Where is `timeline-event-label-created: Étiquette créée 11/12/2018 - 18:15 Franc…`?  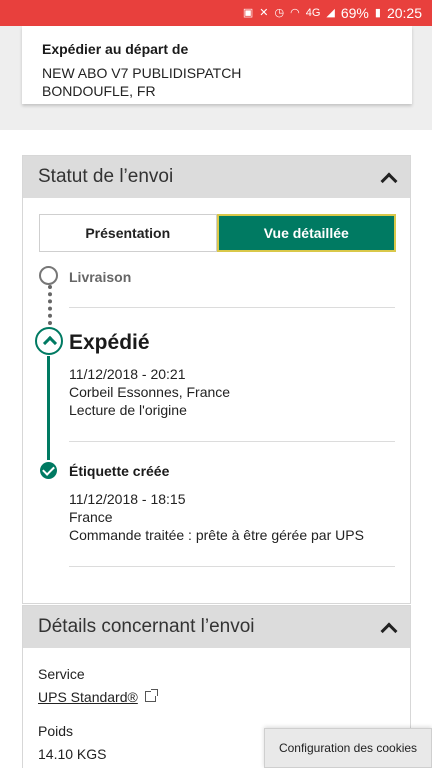 timeline-event-label-created: Étiquette créée 11/12/2018 - 18:15 Franc… is located at coordinates (232, 503).